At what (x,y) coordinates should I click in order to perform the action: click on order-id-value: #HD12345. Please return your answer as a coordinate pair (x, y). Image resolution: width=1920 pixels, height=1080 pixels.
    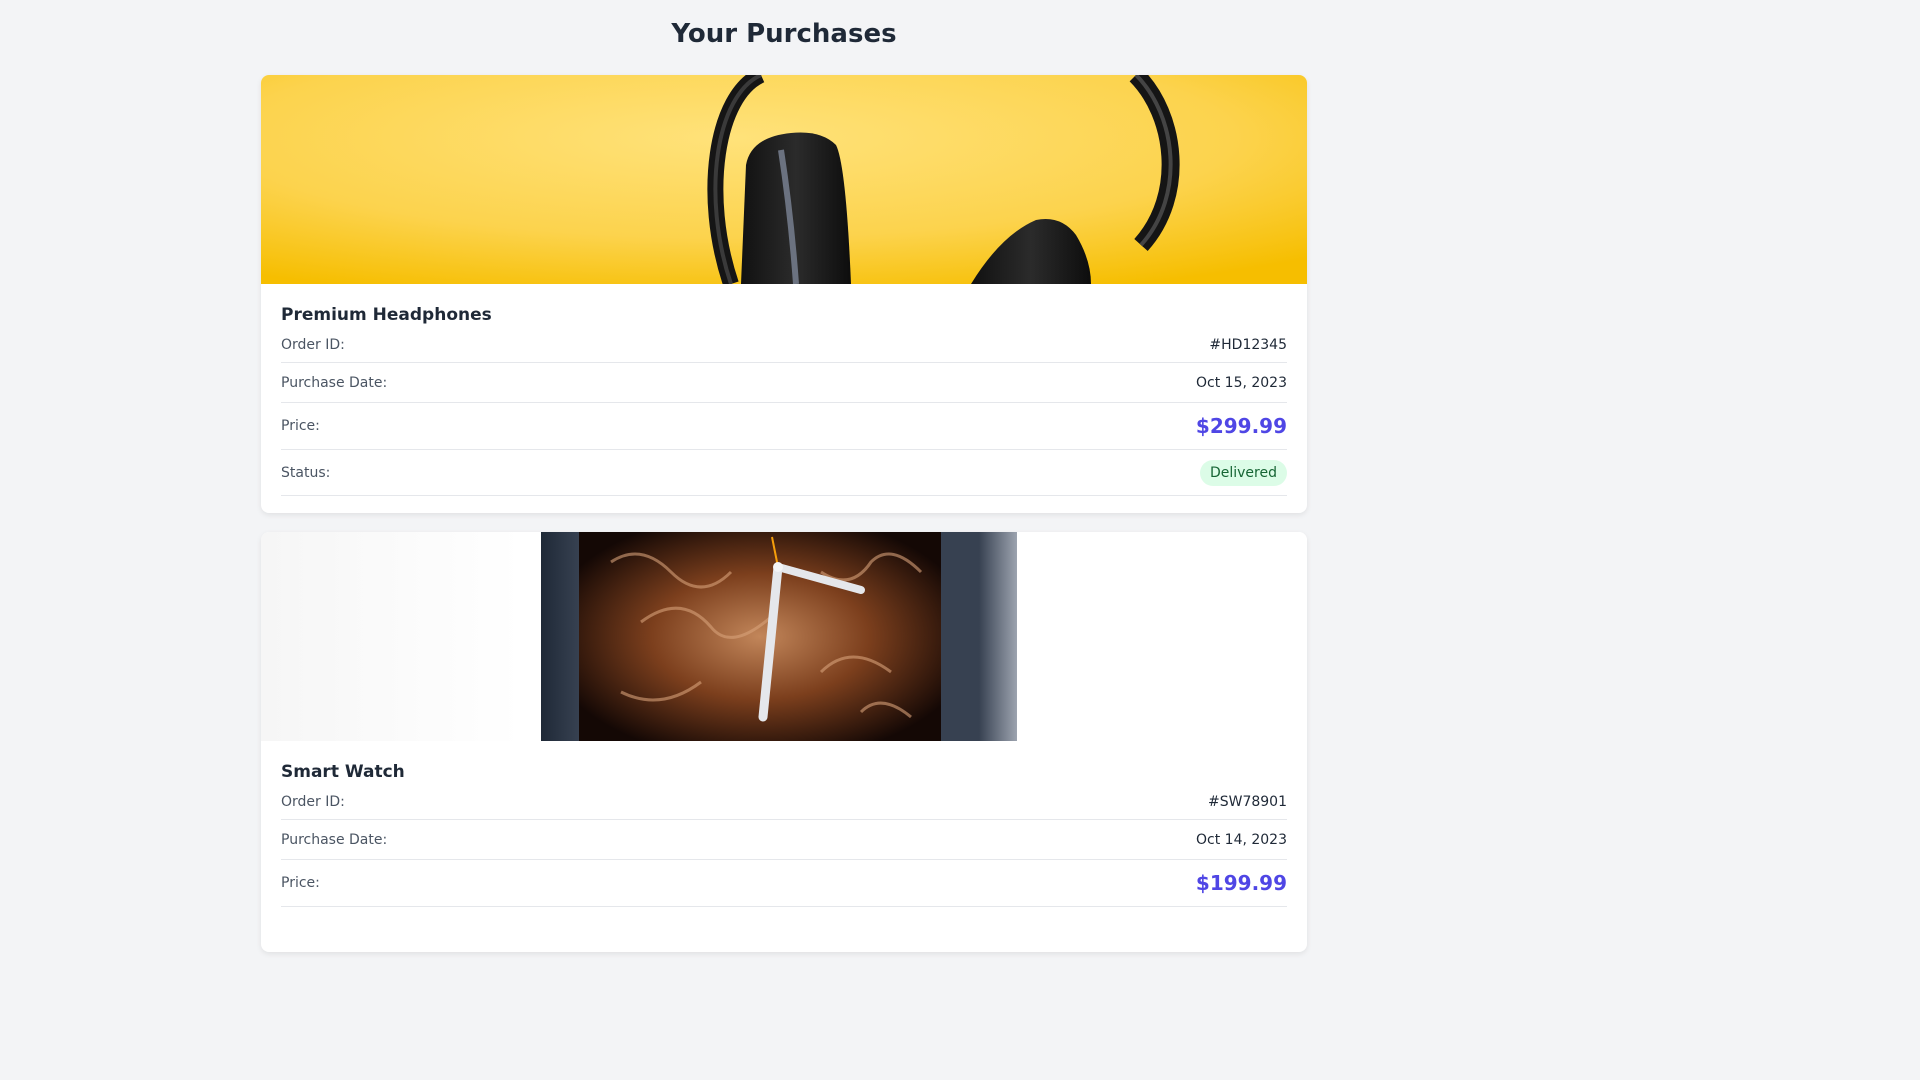
    Looking at the image, I should click on (1248, 344).